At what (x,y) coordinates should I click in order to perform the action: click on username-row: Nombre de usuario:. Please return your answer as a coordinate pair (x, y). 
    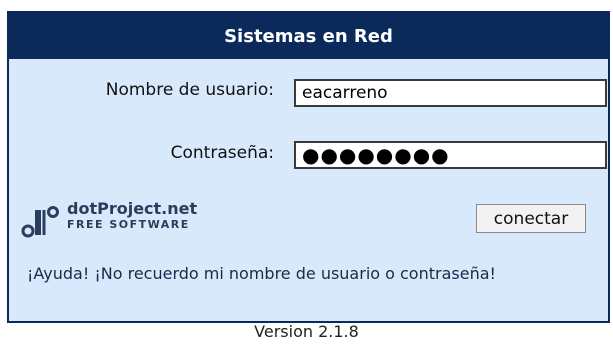
    Looking at the image, I should click on (141, 90).